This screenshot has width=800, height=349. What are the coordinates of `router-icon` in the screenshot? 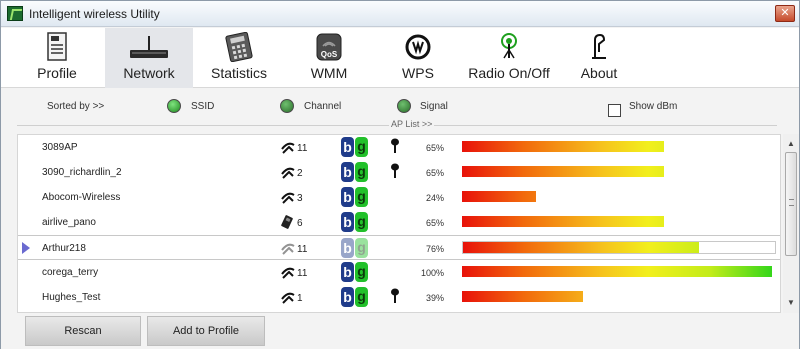 It's located at (149, 47).